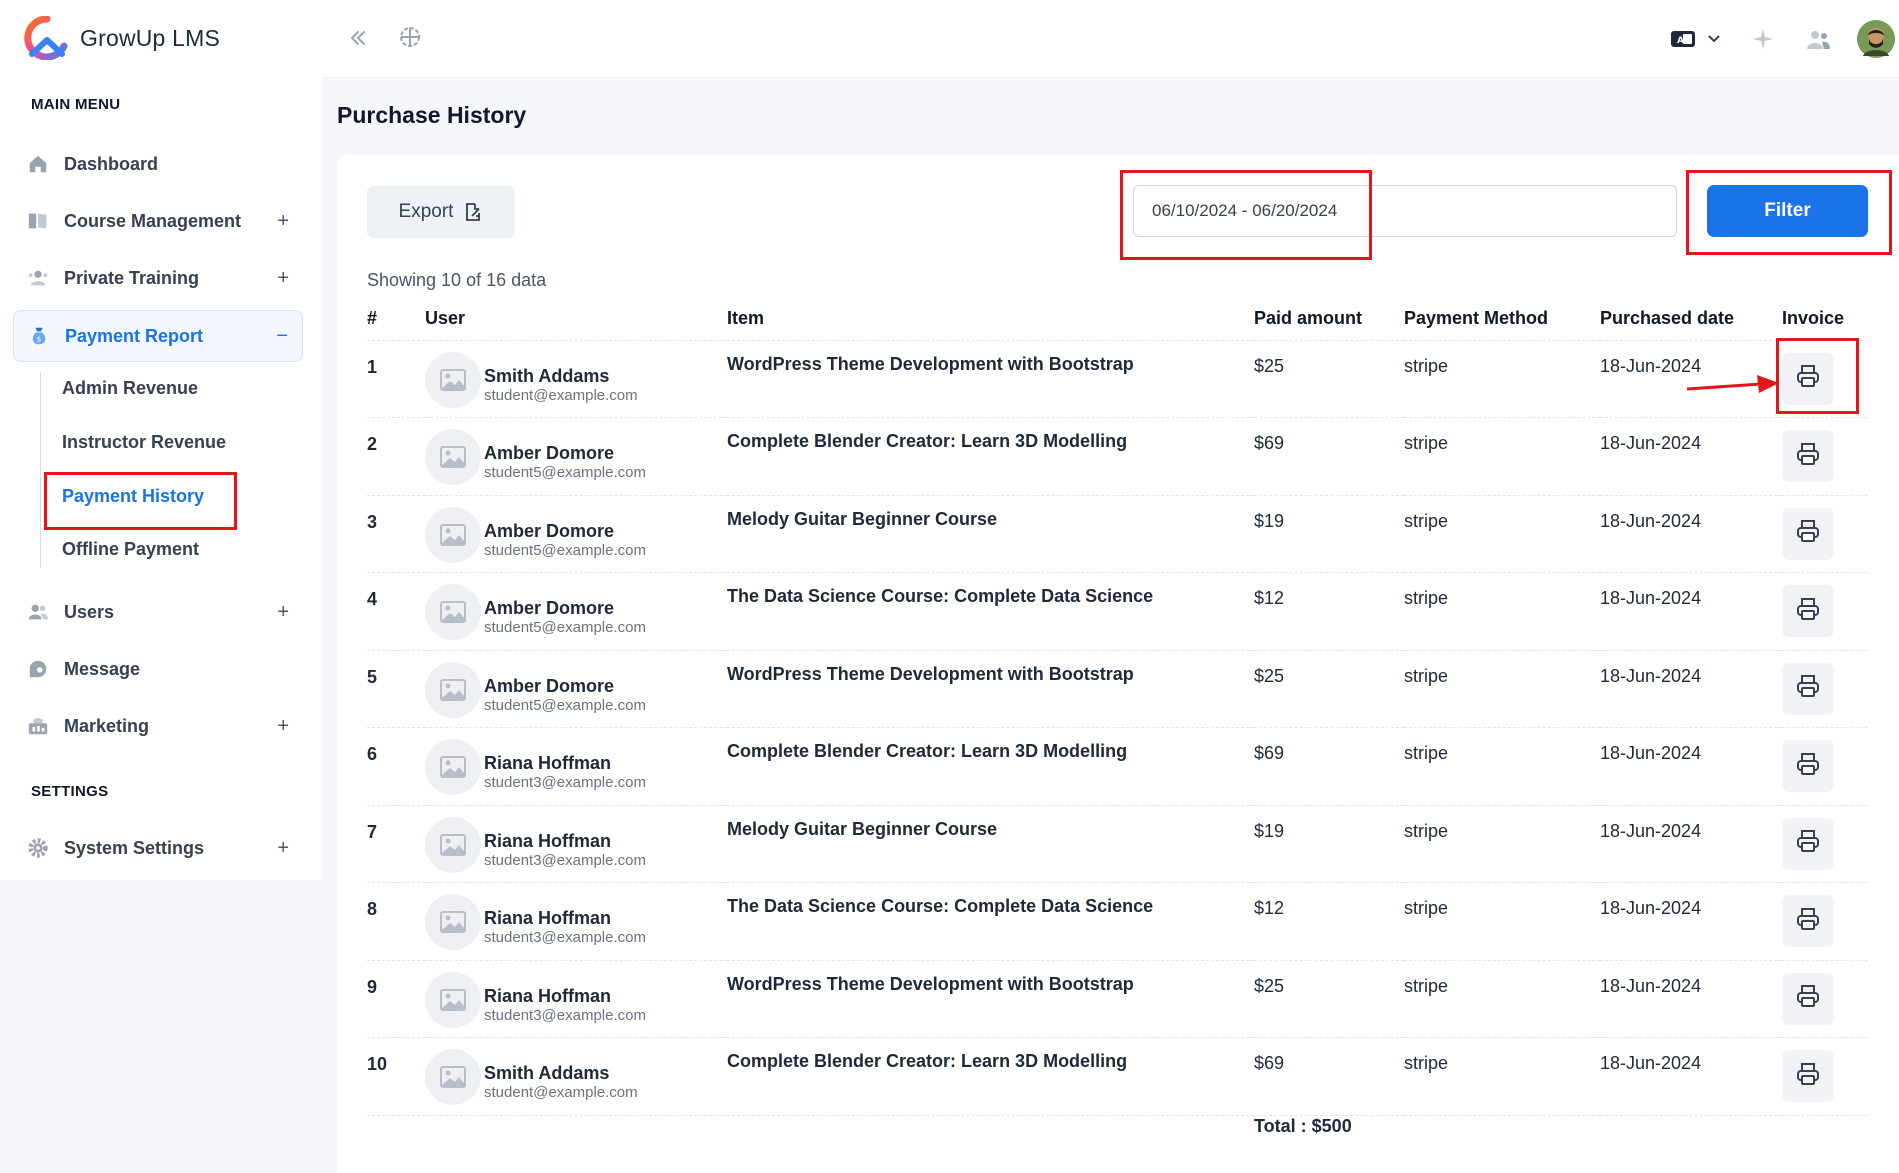 This screenshot has height=1173, width=1899. What do you see at coordinates (1732, 384) in the screenshot?
I see `annotation-arrow-icon` at bounding box center [1732, 384].